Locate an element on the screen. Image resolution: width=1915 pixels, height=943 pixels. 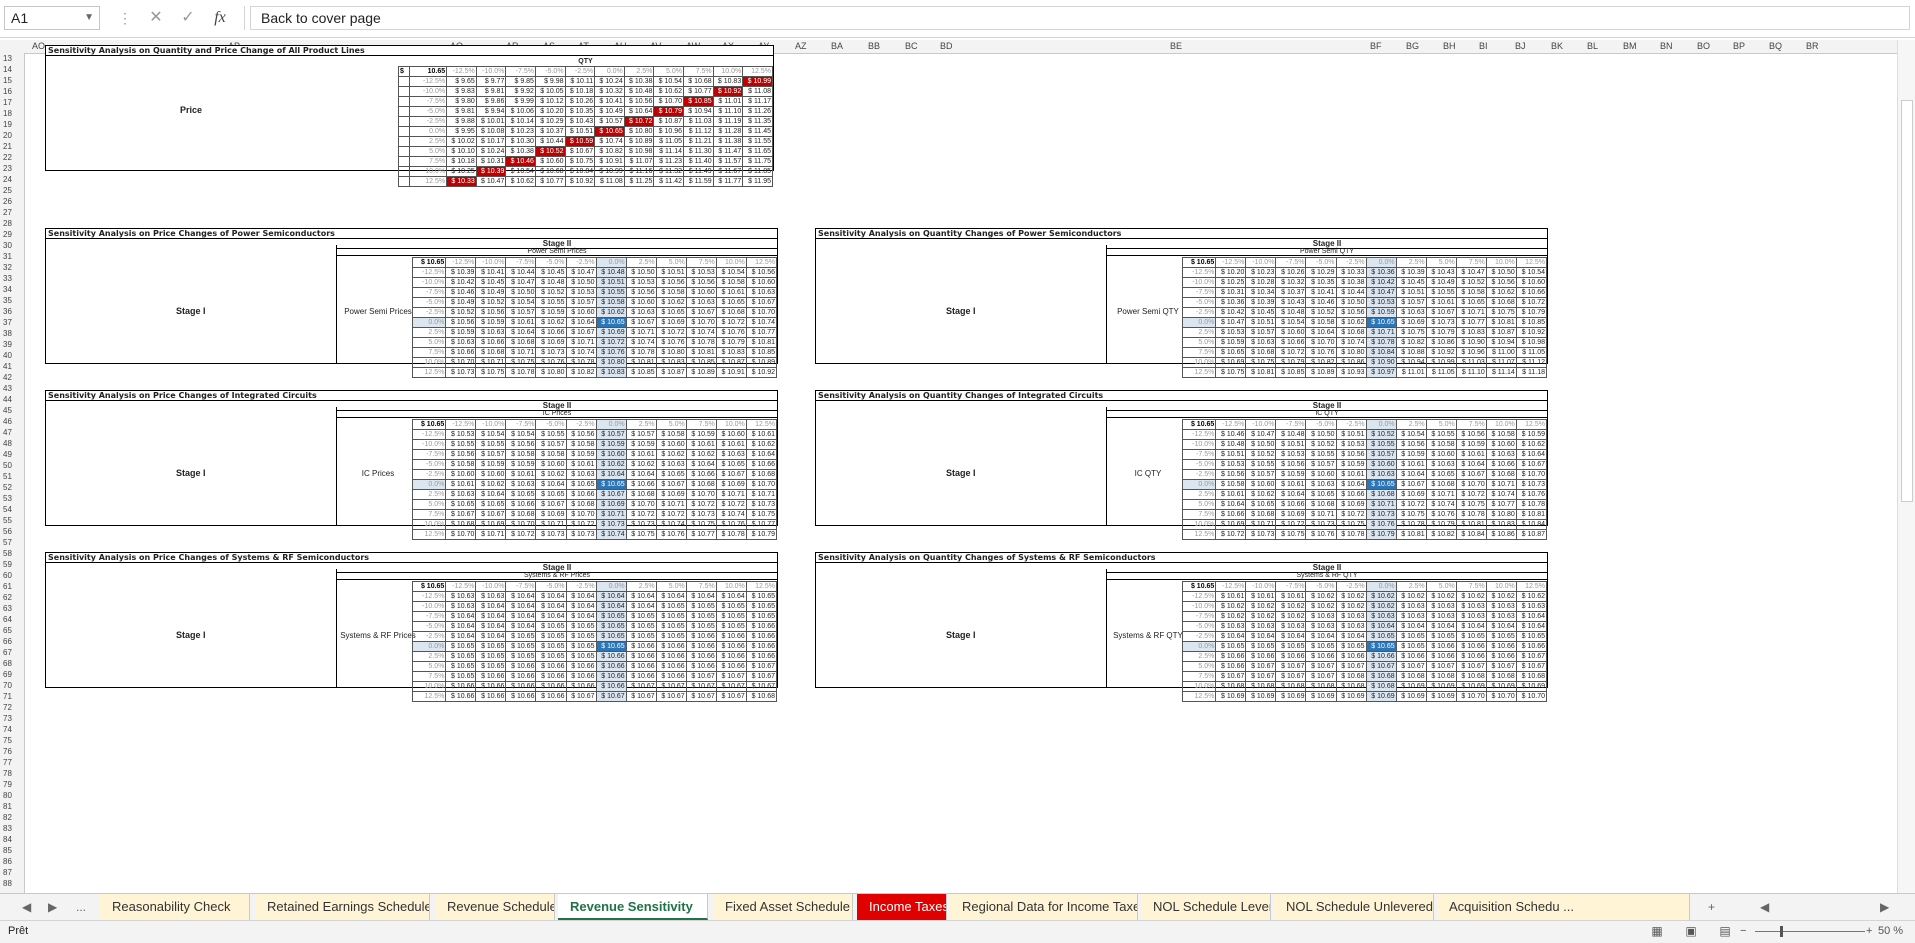
table-cell: $ 11.01 is located at coordinates (1411, 372).